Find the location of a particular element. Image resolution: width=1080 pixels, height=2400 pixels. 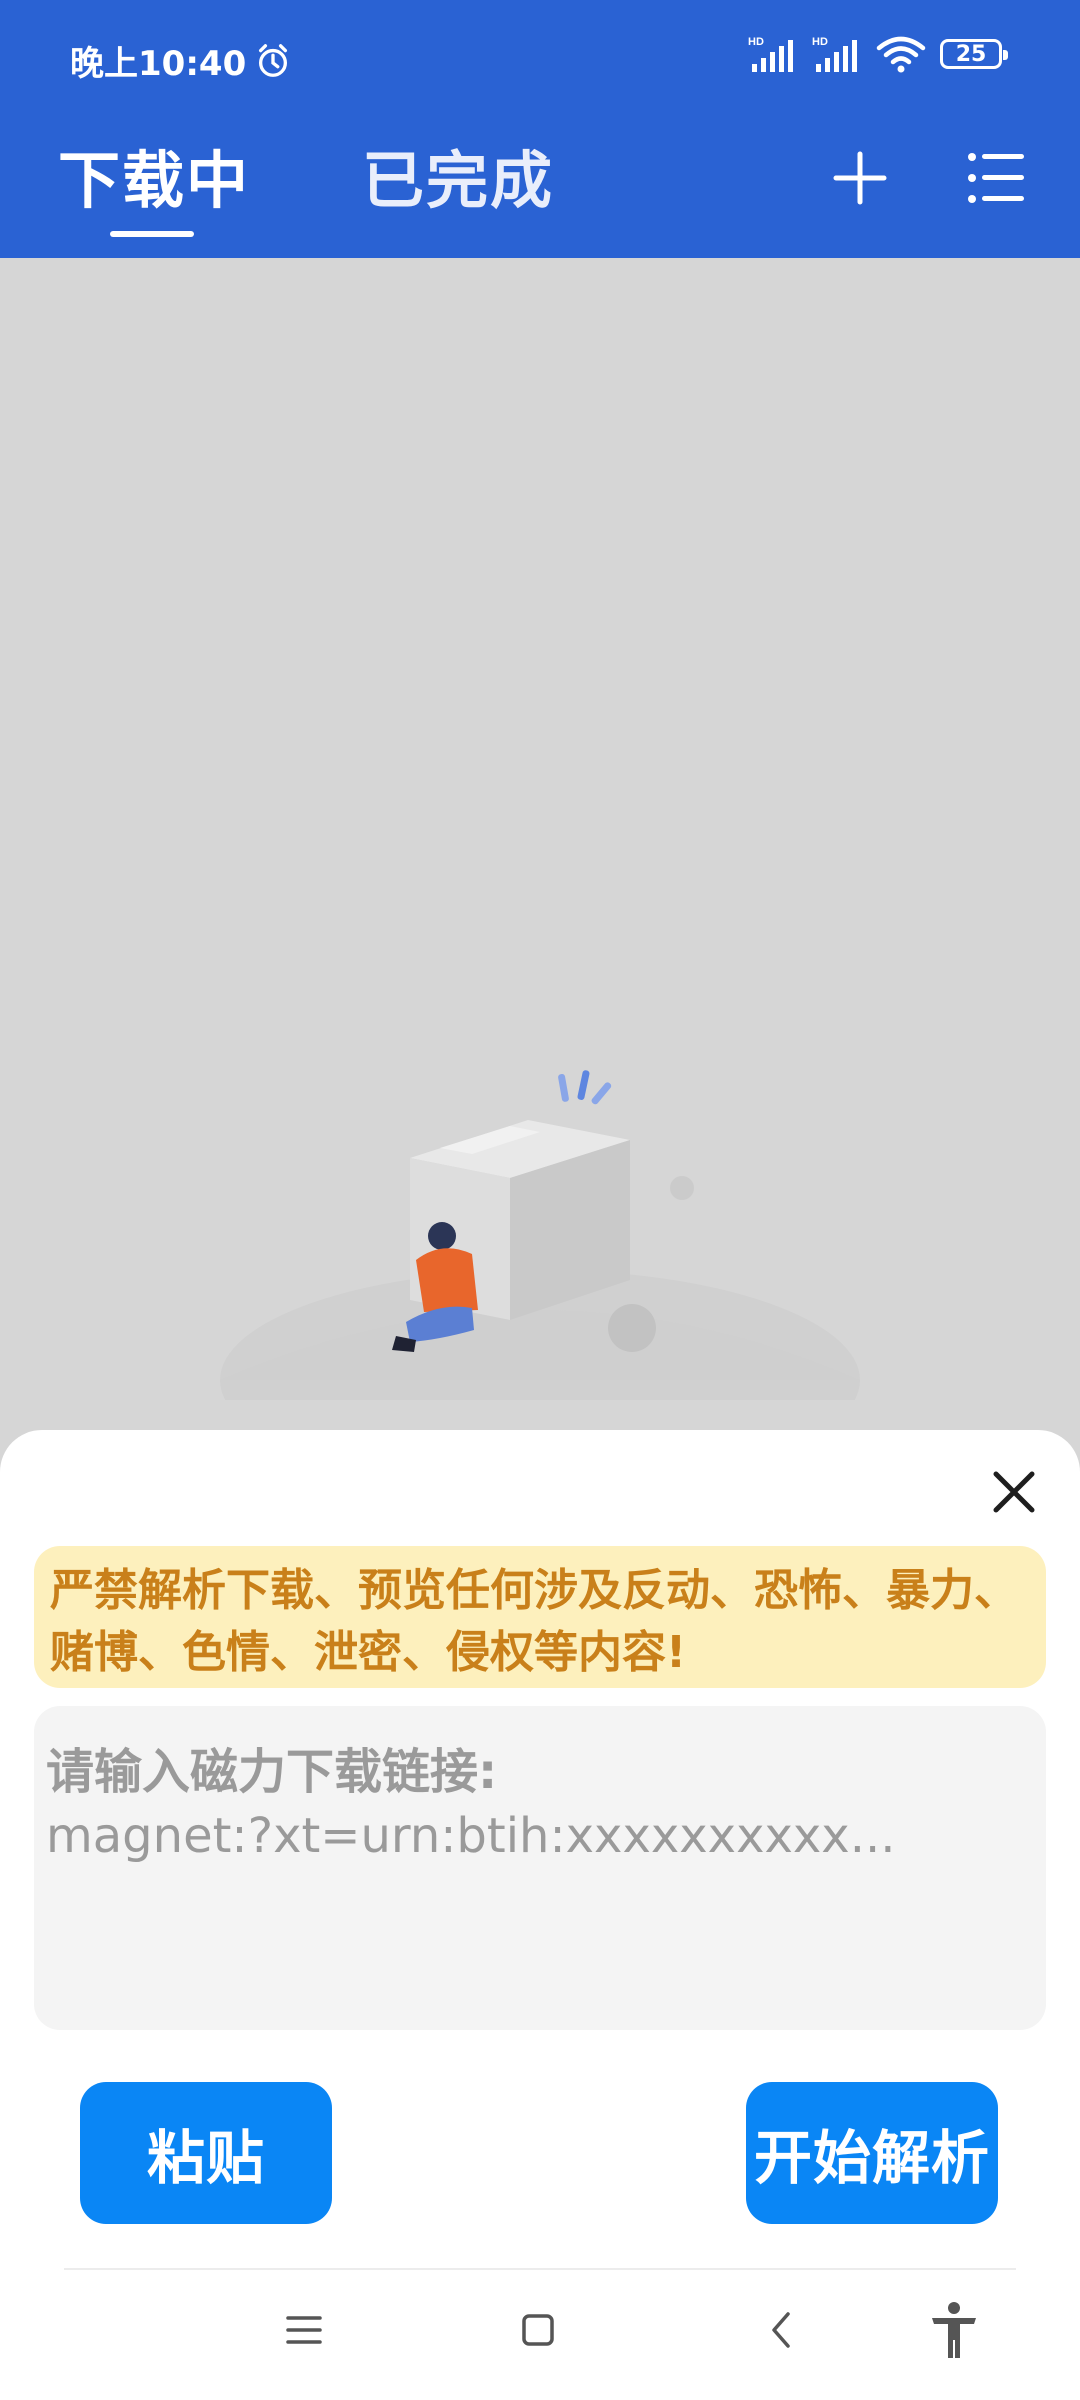

active-tab-indicator is located at coordinates (152, 234).